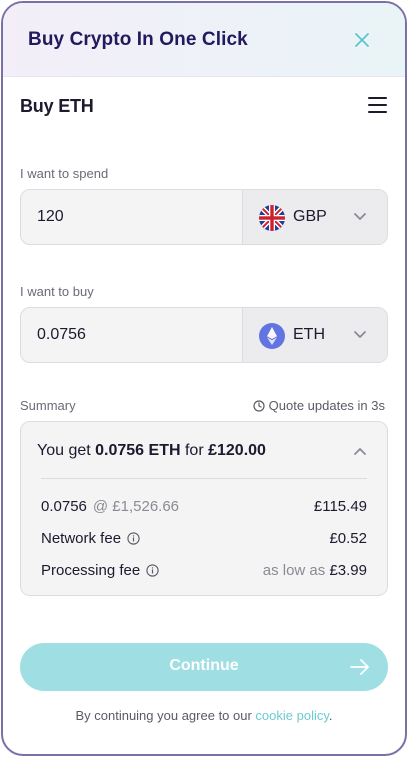 This screenshot has height=757, width=408. I want to click on widget-title: Buy Crypto In One Click, so click(138, 39).